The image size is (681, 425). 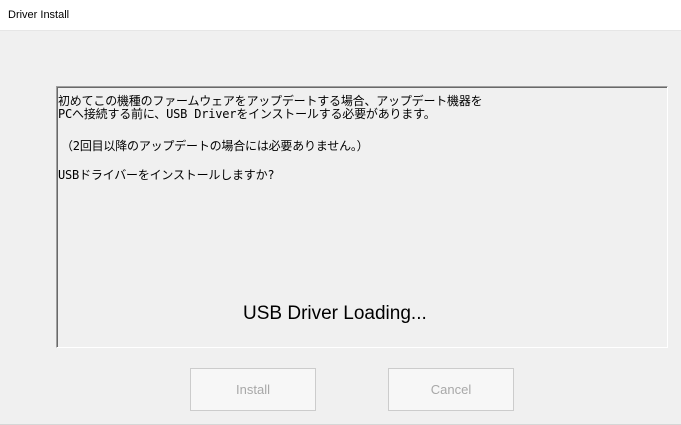 What do you see at coordinates (270, 101) in the screenshot?
I see `message-line-1: 初めてこの機種のファームウェアをアップデートする場合、アップデート機器を` at bounding box center [270, 101].